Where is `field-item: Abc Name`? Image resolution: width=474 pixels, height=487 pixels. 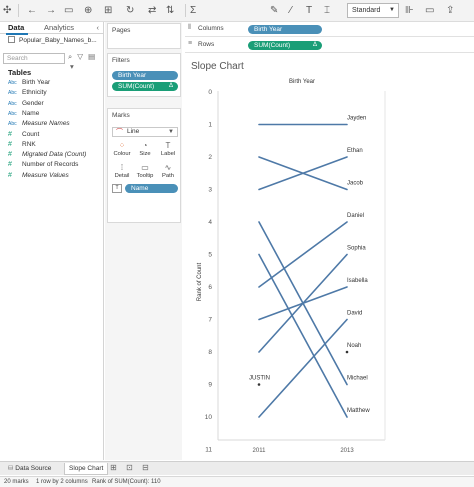
field-item: Abc Name is located at coordinates (23, 114).